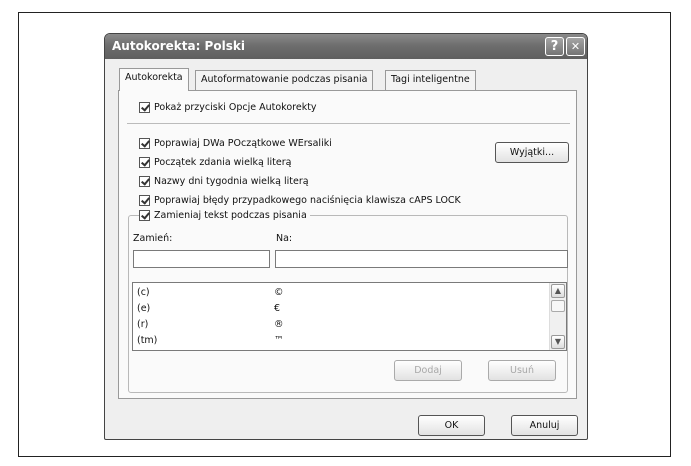  I want to click on add-button: Dodaj, so click(428, 370).